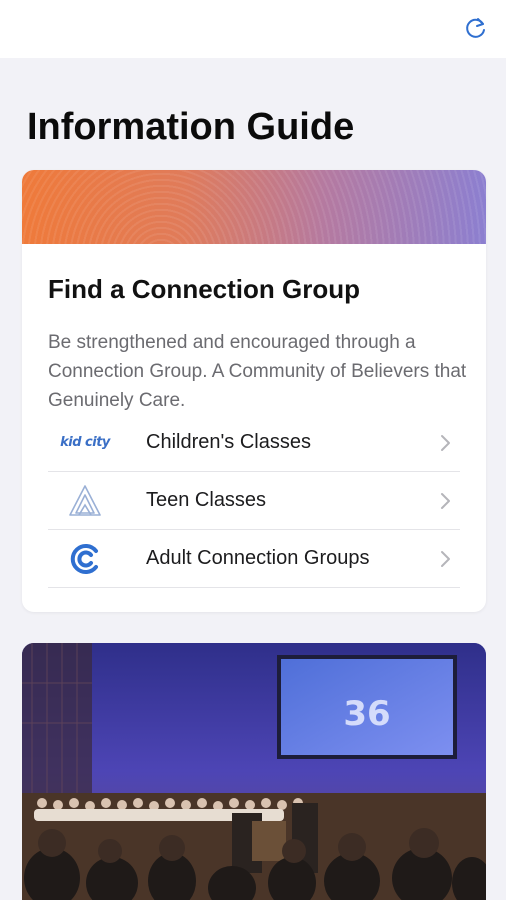  Describe the element at coordinates (366, 714) in the screenshot. I see `screen-number: 36` at that location.